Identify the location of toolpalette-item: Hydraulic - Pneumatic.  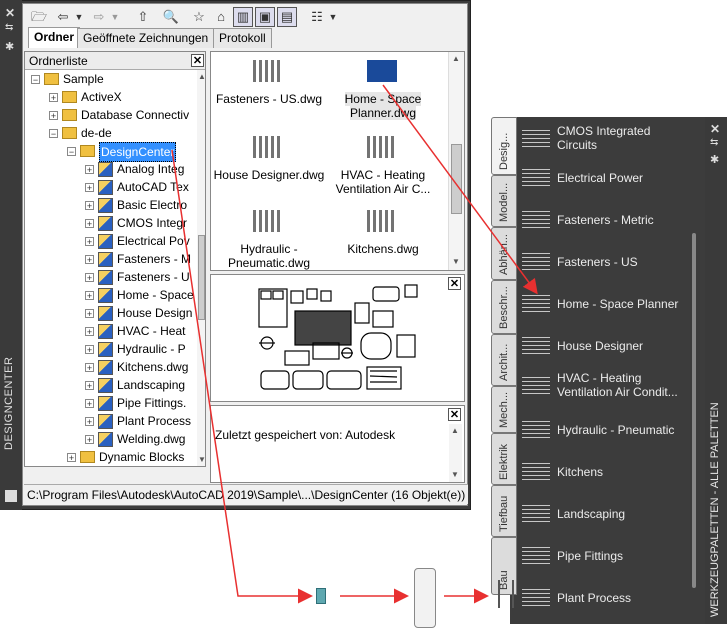
(607, 434).